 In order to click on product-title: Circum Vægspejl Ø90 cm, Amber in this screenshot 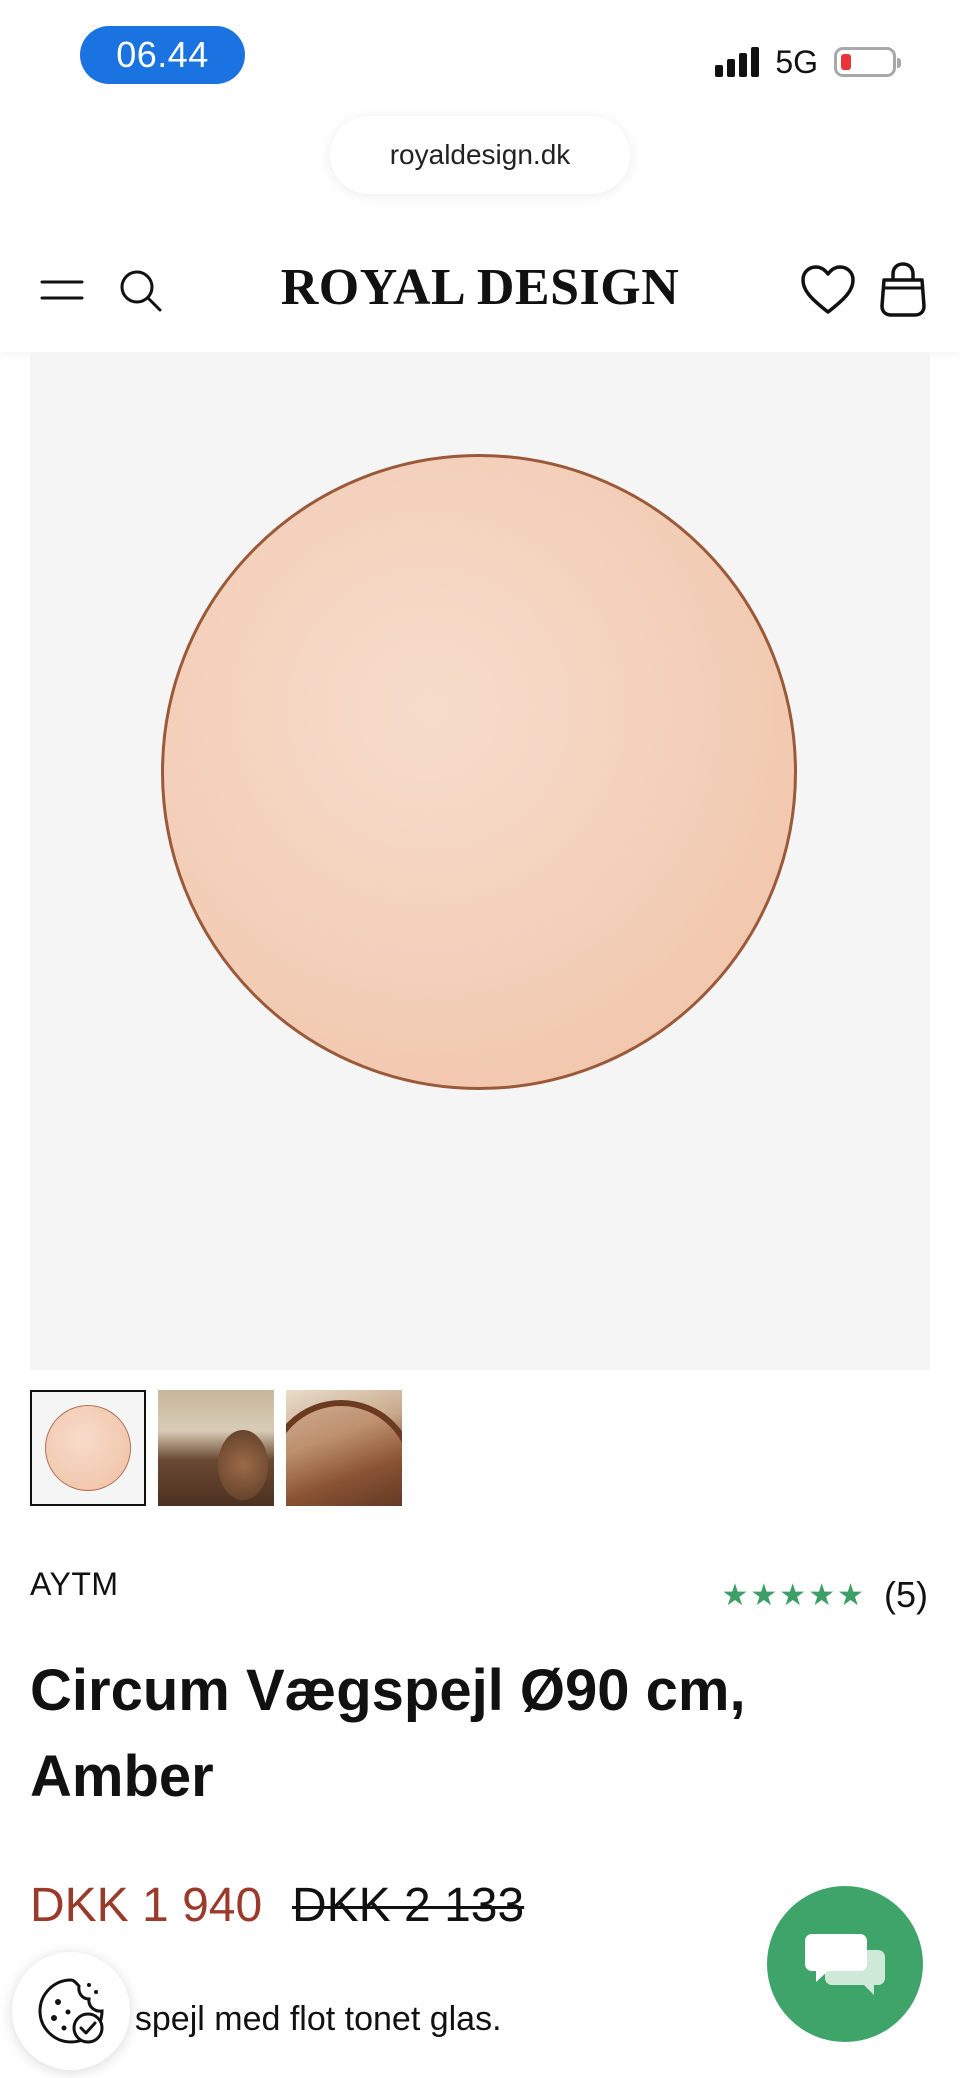, I will do `click(388, 1733)`.